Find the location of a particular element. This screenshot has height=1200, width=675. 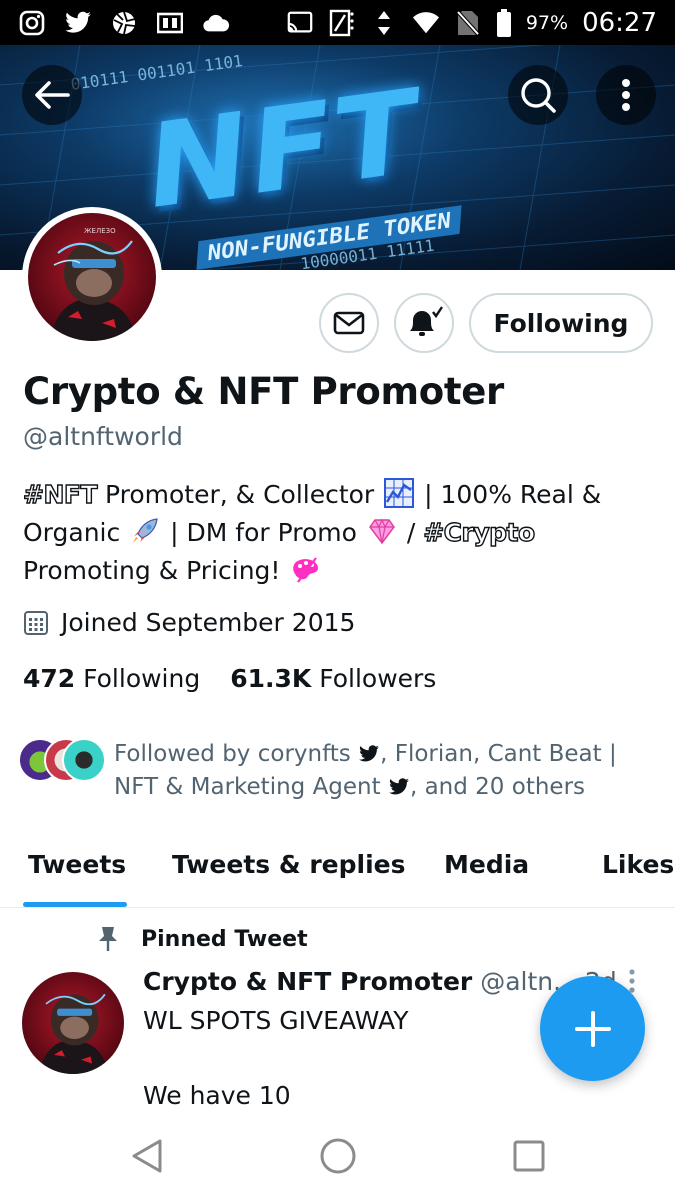

profile-tabs: Tweets Tweets & replies Media Likes is located at coordinates (337, 873).